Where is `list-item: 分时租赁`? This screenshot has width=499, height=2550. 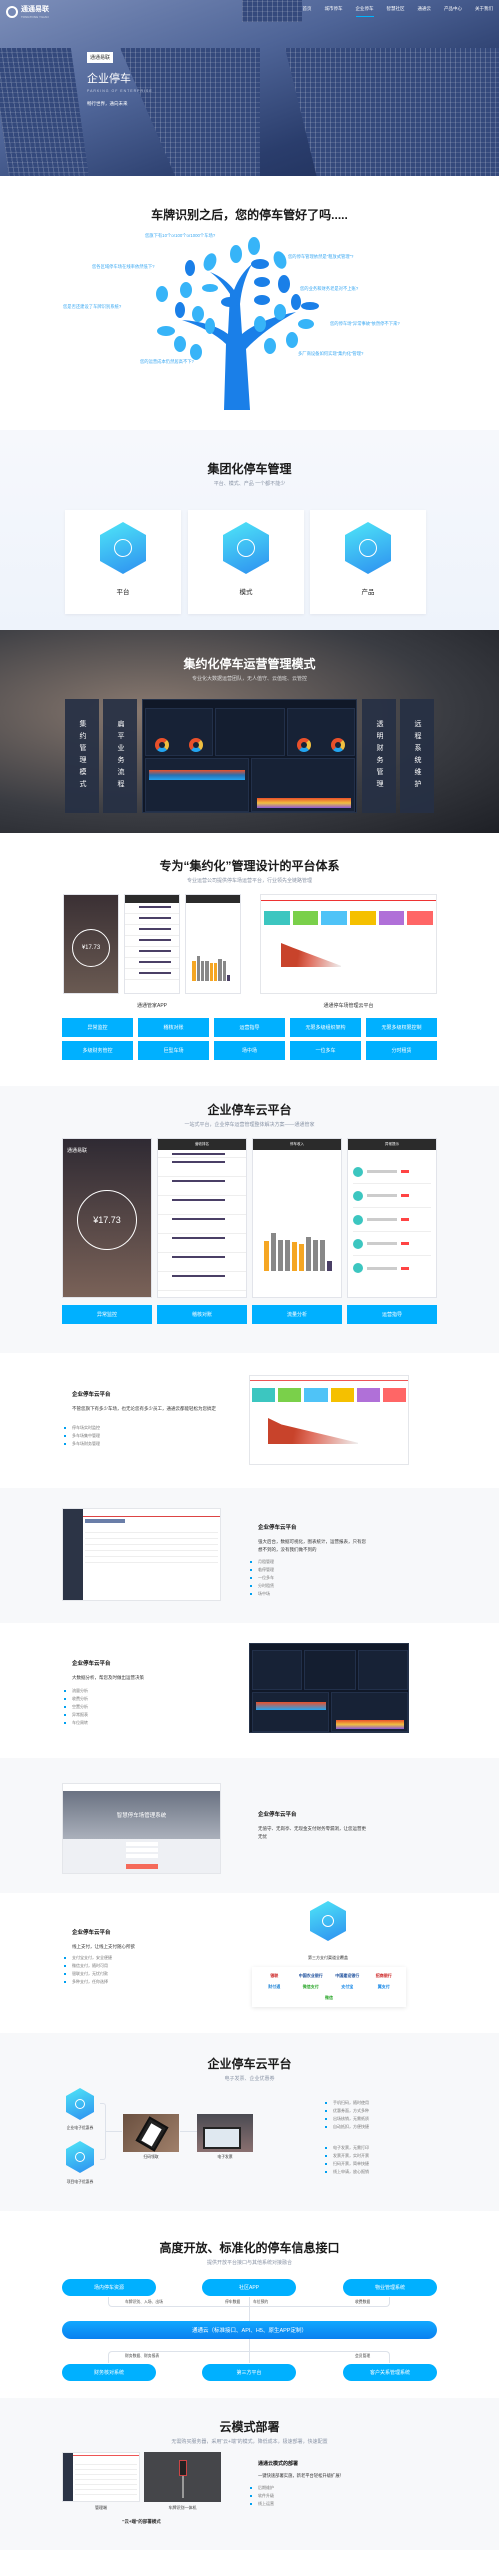
list-item: 分时租赁 is located at coordinates (262, 1586).